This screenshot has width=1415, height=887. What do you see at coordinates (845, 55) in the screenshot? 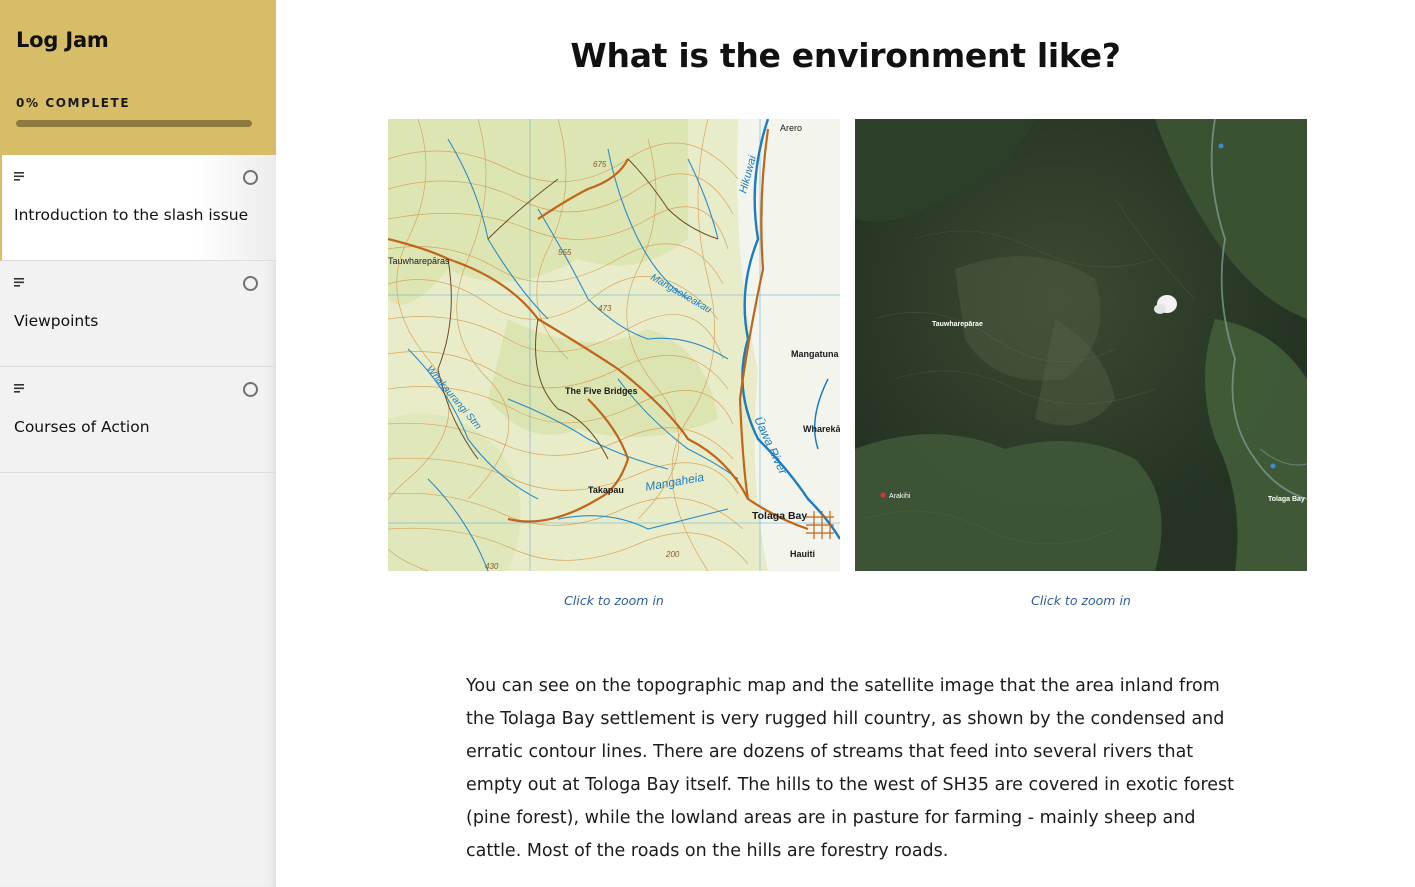
I see `page-title: What is the environment like?` at bounding box center [845, 55].